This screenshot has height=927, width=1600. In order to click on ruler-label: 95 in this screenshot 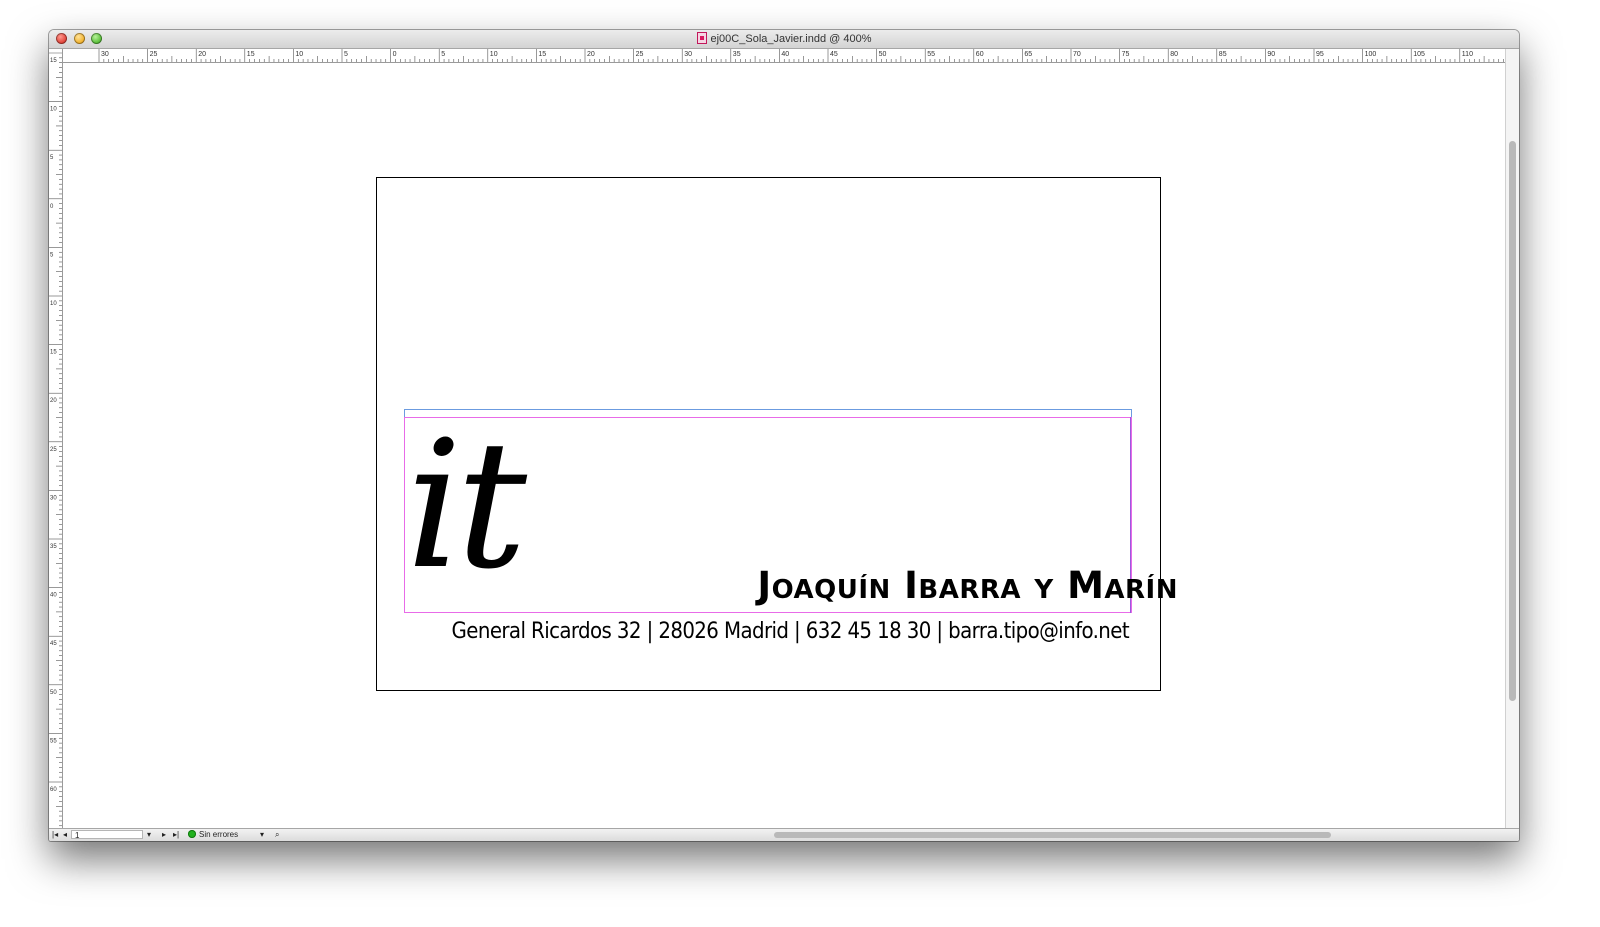, I will do `click(1320, 54)`.